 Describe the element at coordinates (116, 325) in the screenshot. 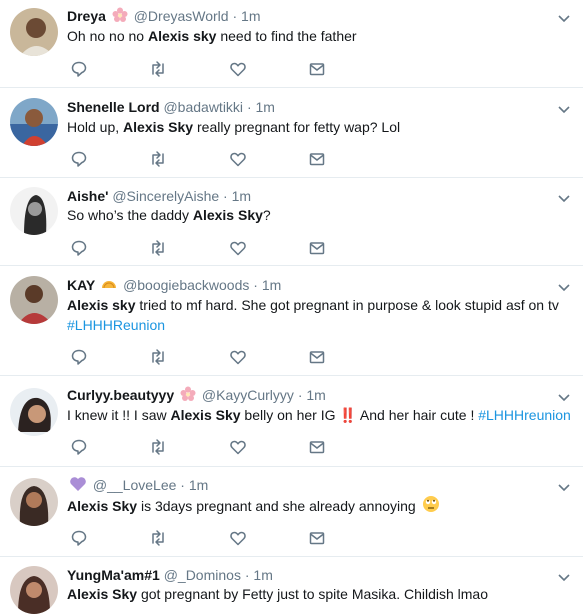

I see `hashtag-link: #LHHHReunion` at that location.